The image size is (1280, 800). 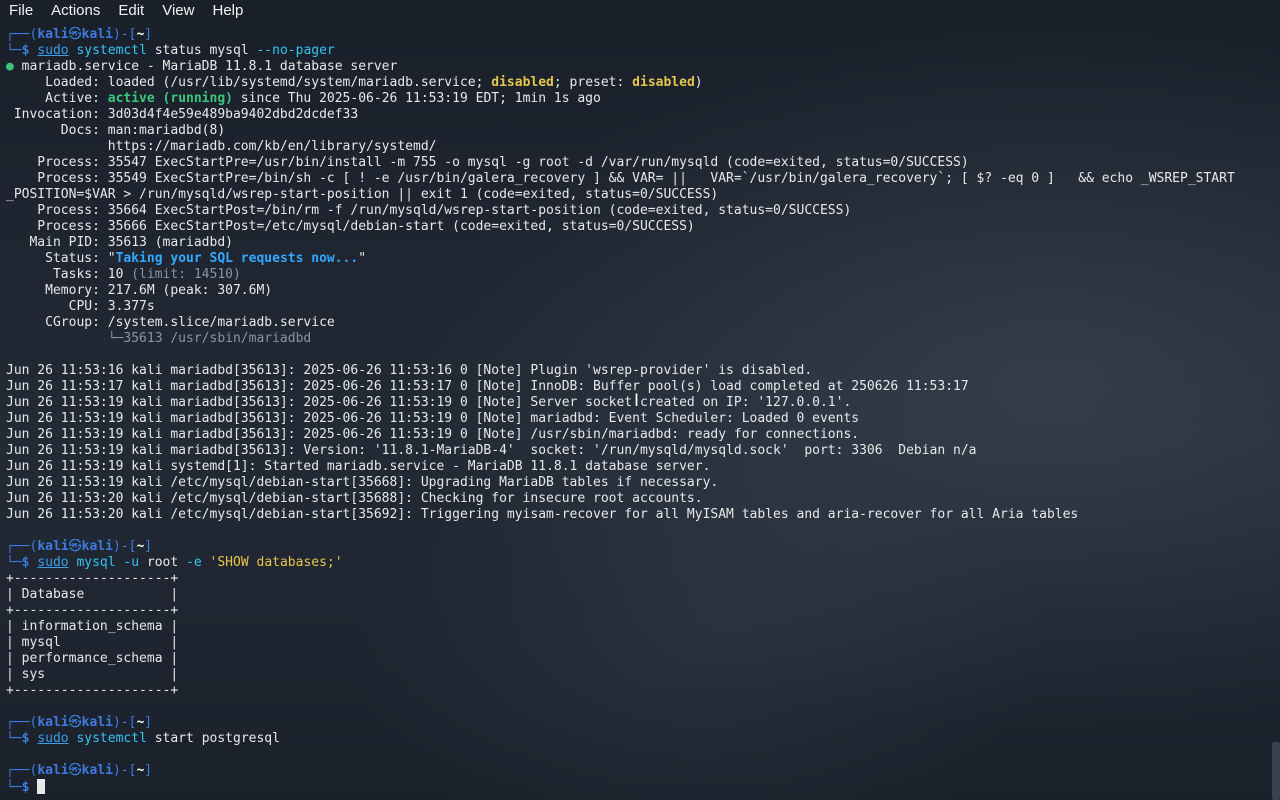 I want to click on terminal-scrollbar, so click(x=1276, y=771).